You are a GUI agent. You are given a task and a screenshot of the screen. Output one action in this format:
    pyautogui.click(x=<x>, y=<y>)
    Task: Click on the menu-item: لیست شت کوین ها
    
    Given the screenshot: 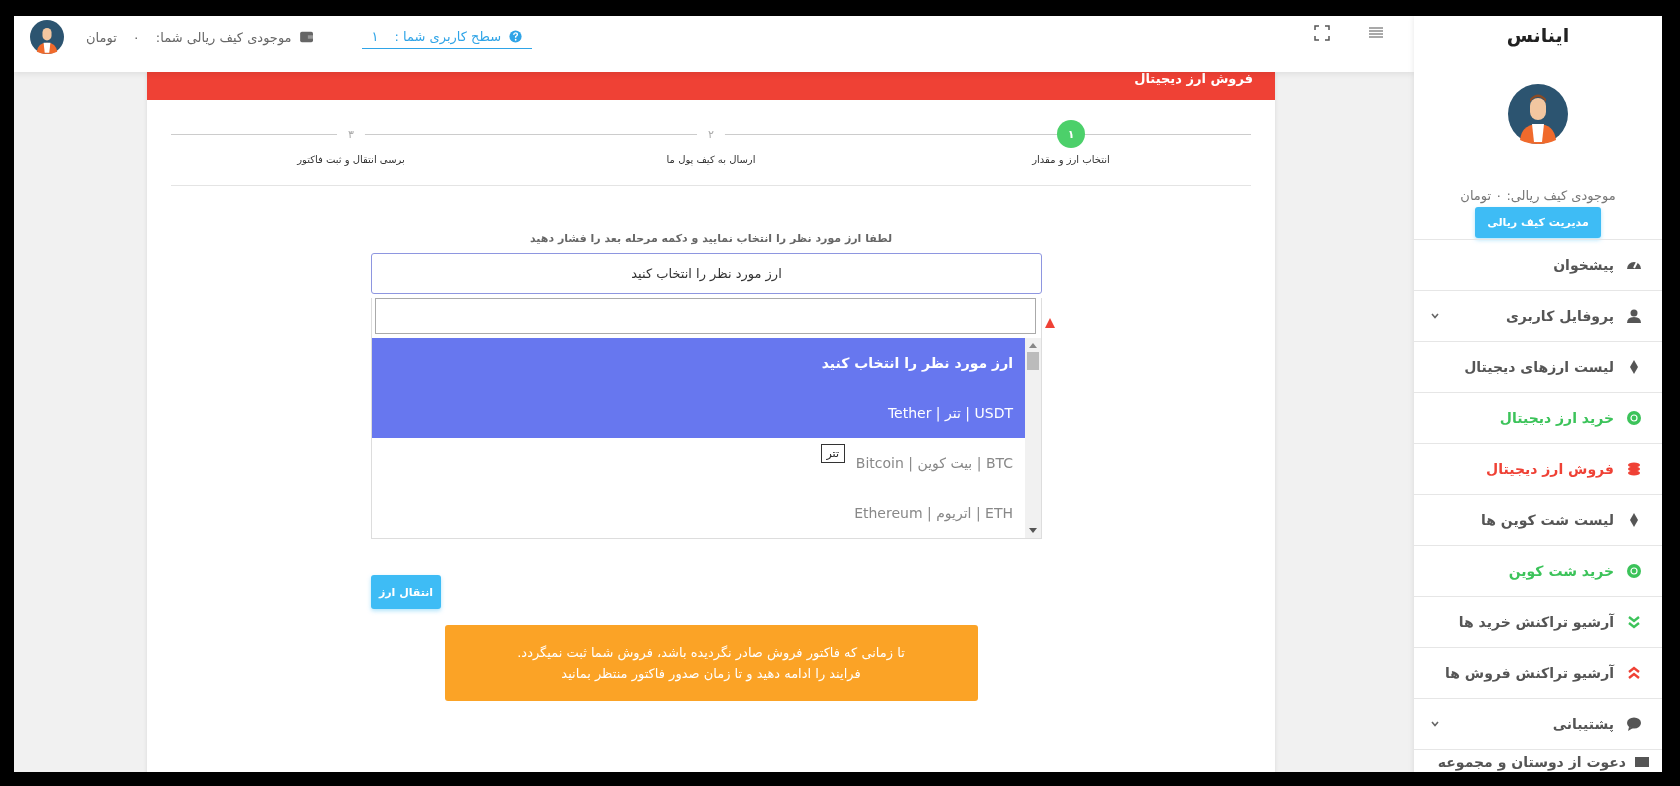 What is the action you would take?
    pyautogui.click(x=1538, y=519)
    